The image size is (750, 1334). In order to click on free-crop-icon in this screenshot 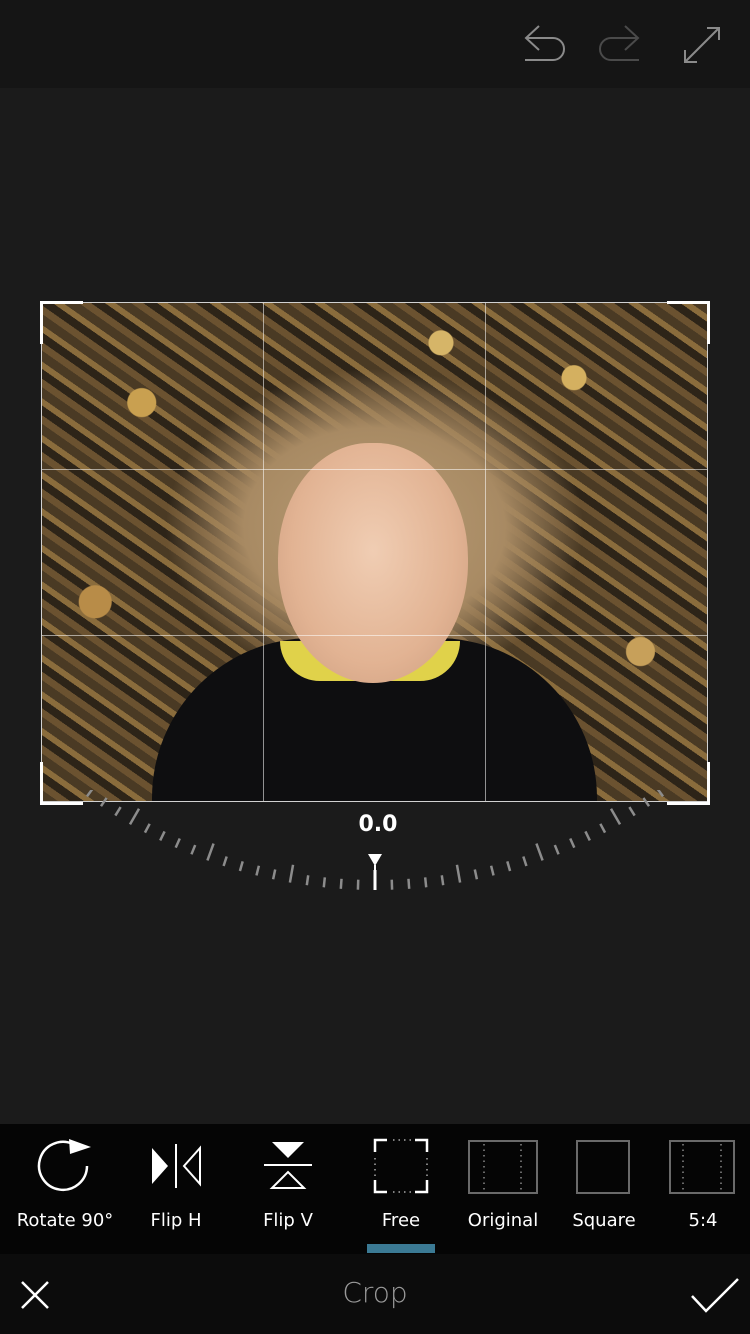, I will do `click(401, 1166)`.